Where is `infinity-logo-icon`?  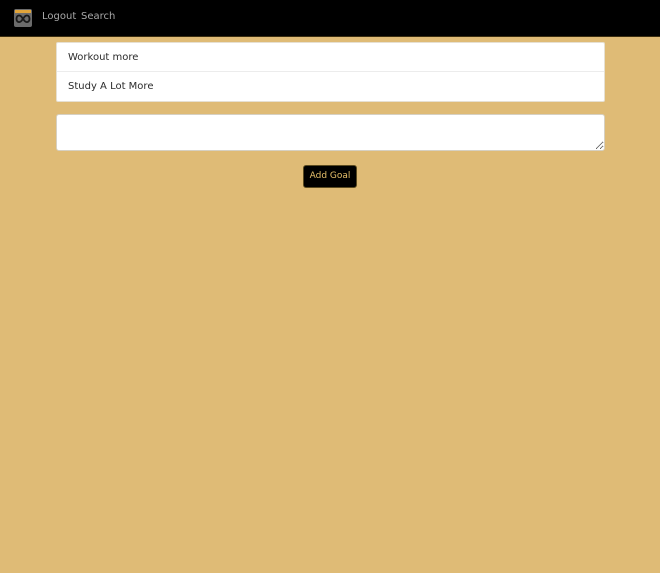
infinity-logo-icon is located at coordinates (23, 18).